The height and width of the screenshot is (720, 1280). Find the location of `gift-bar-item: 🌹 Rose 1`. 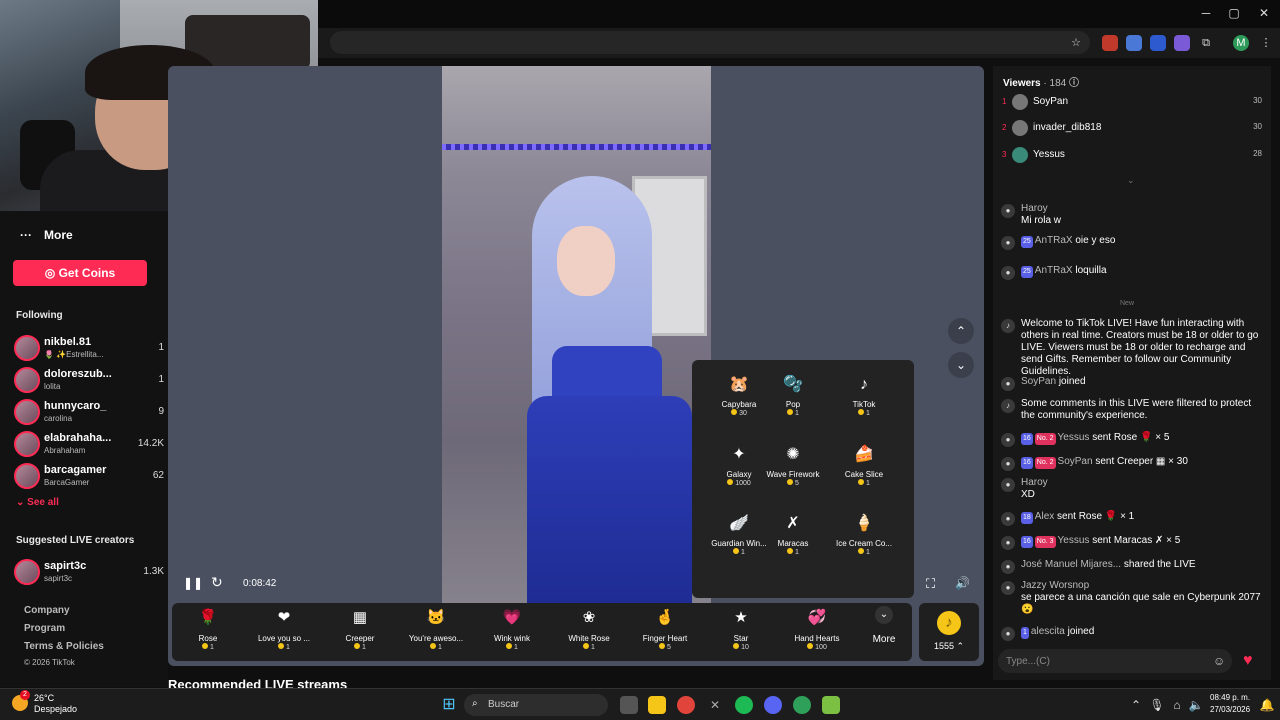

gift-bar-item: 🌹 Rose 1 is located at coordinates (208, 633).